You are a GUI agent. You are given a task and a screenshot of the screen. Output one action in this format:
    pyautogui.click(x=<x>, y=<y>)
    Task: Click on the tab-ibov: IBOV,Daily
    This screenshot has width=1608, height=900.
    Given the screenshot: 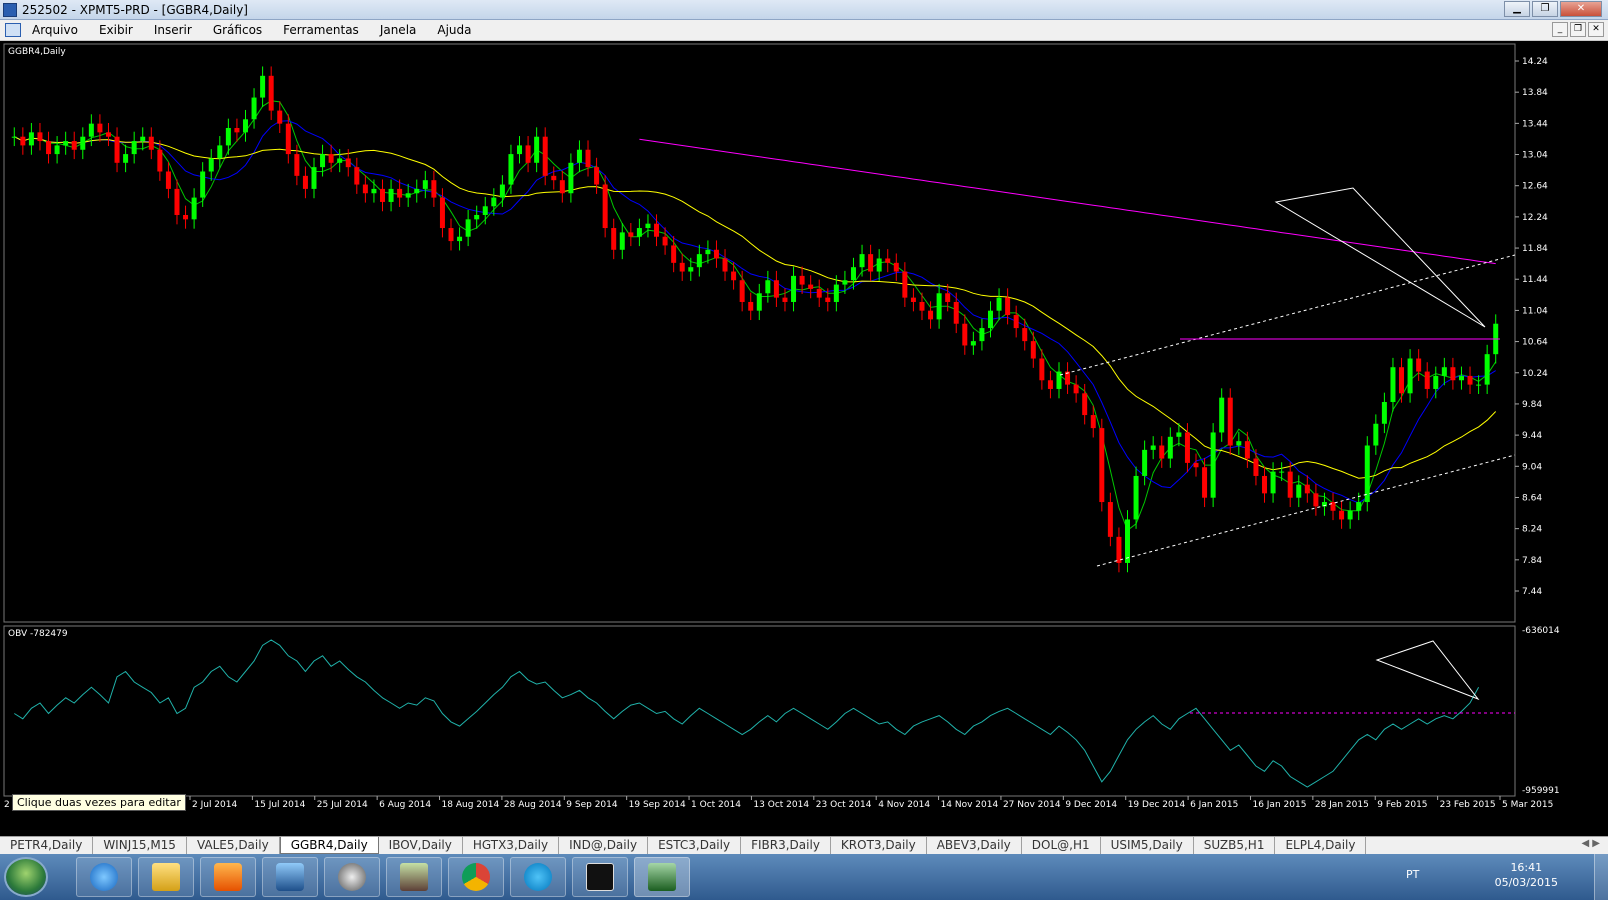 What is the action you would take?
    pyautogui.click(x=421, y=845)
    